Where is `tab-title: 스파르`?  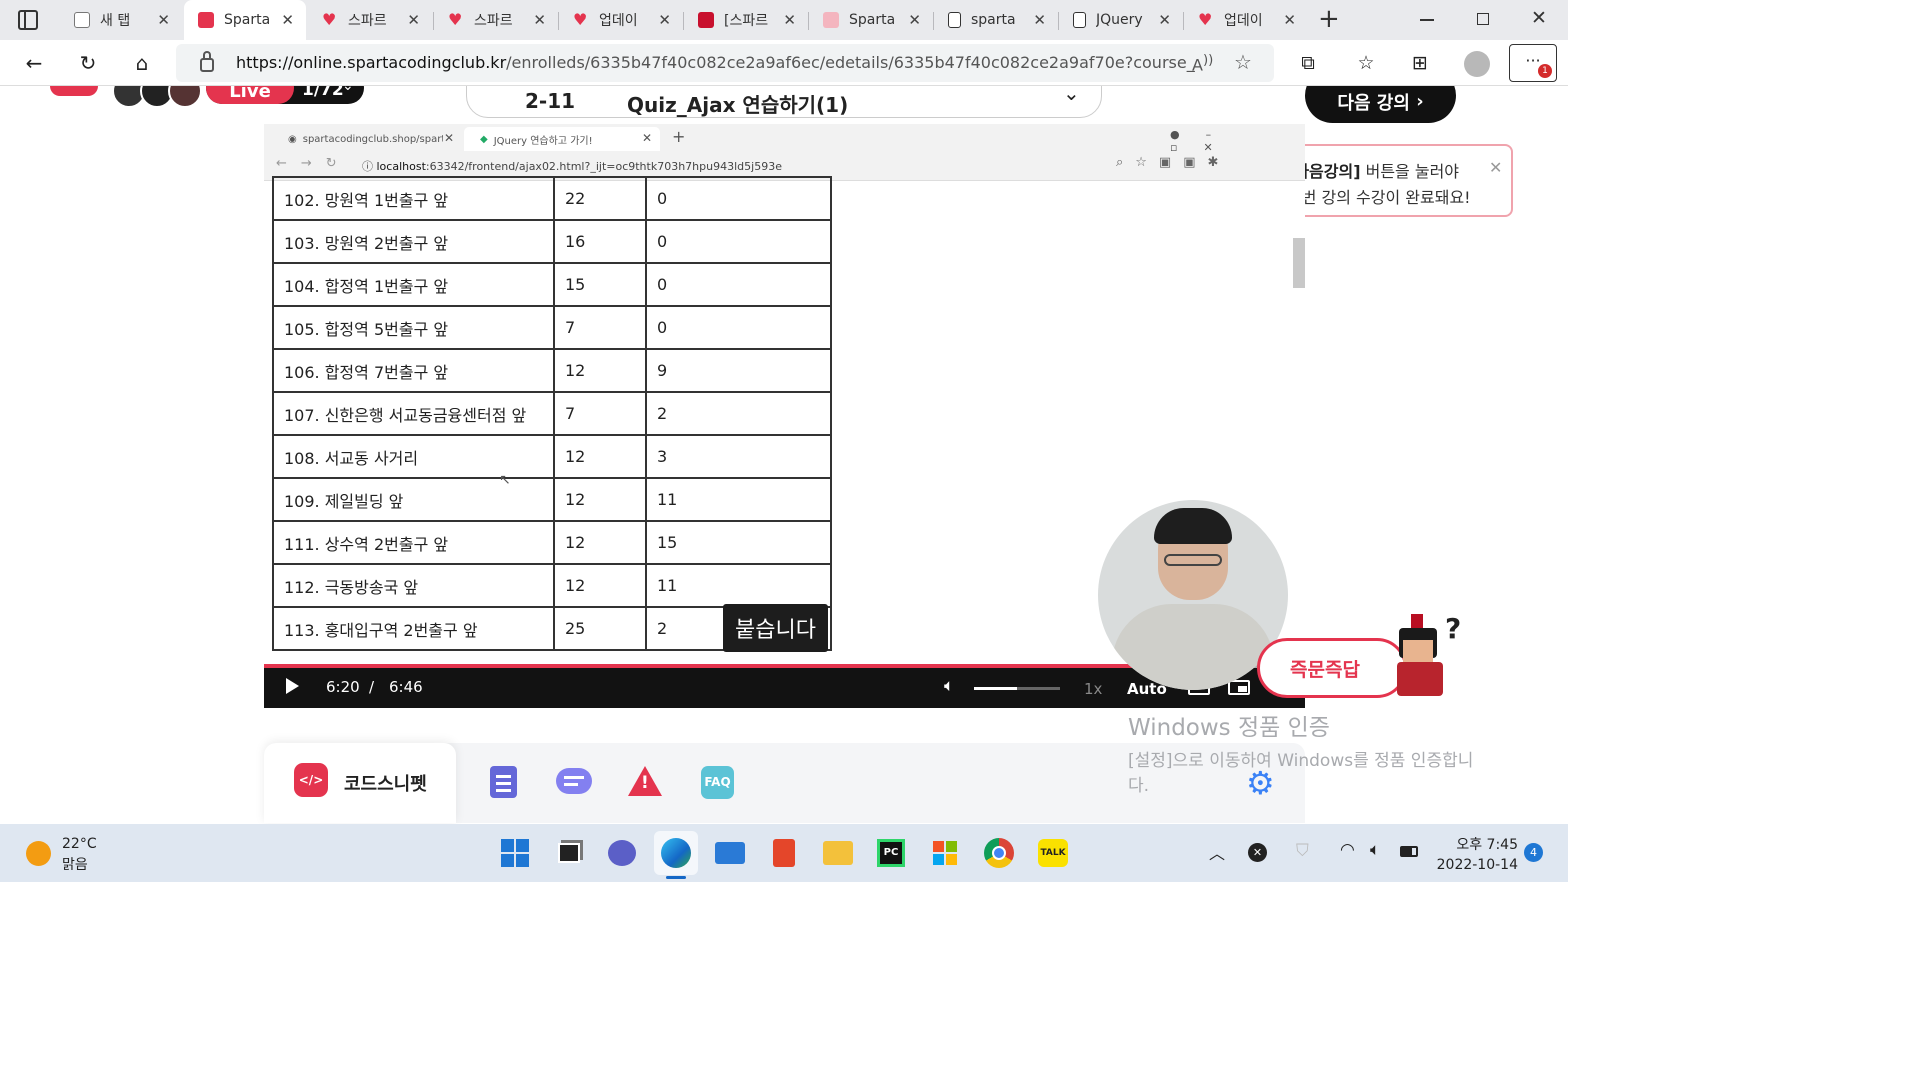
tab-title: 스파르 is located at coordinates (367, 21).